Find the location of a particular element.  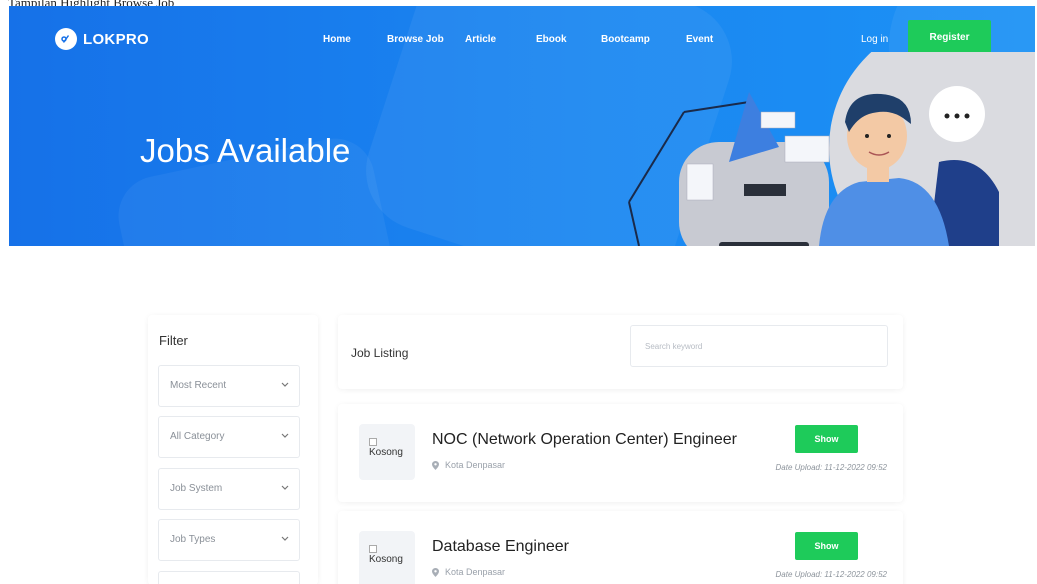

sort-select: Most Recent is located at coordinates (229, 386).